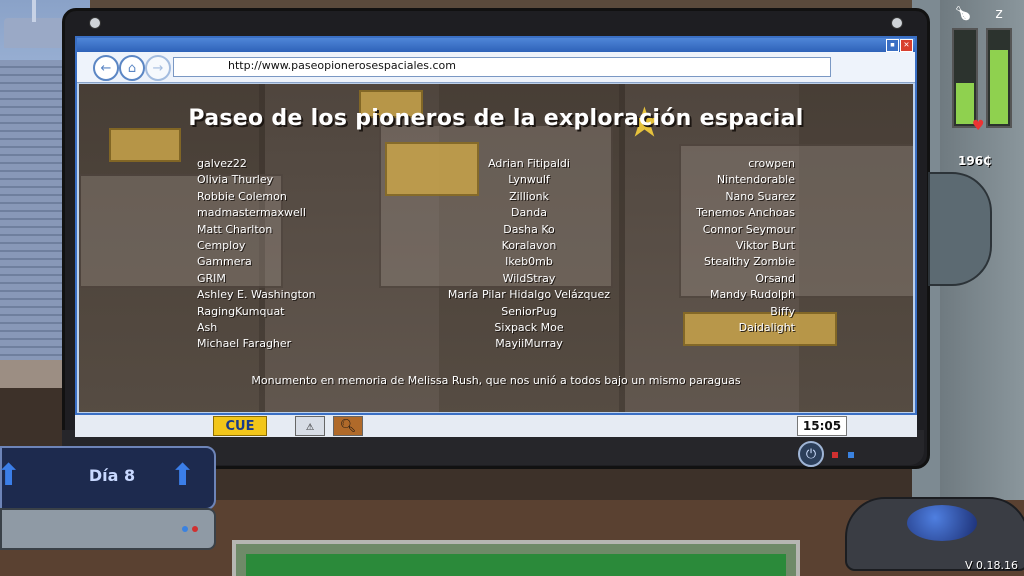  What do you see at coordinates (755, 180) in the screenshot?
I see `pioneer-name: Nintendorable` at bounding box center [755, 180].